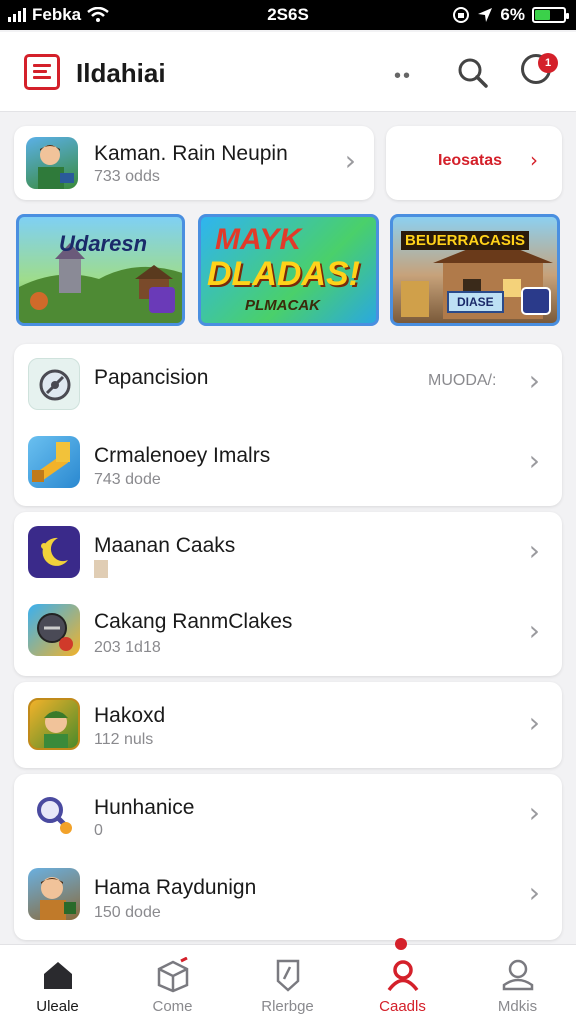 The width and height of the screenshot is (576, 1024). What do you see at coordinates (548, 63) in the screenshot?
I see `notification-badge: 1` at bounding box center [548, 63].